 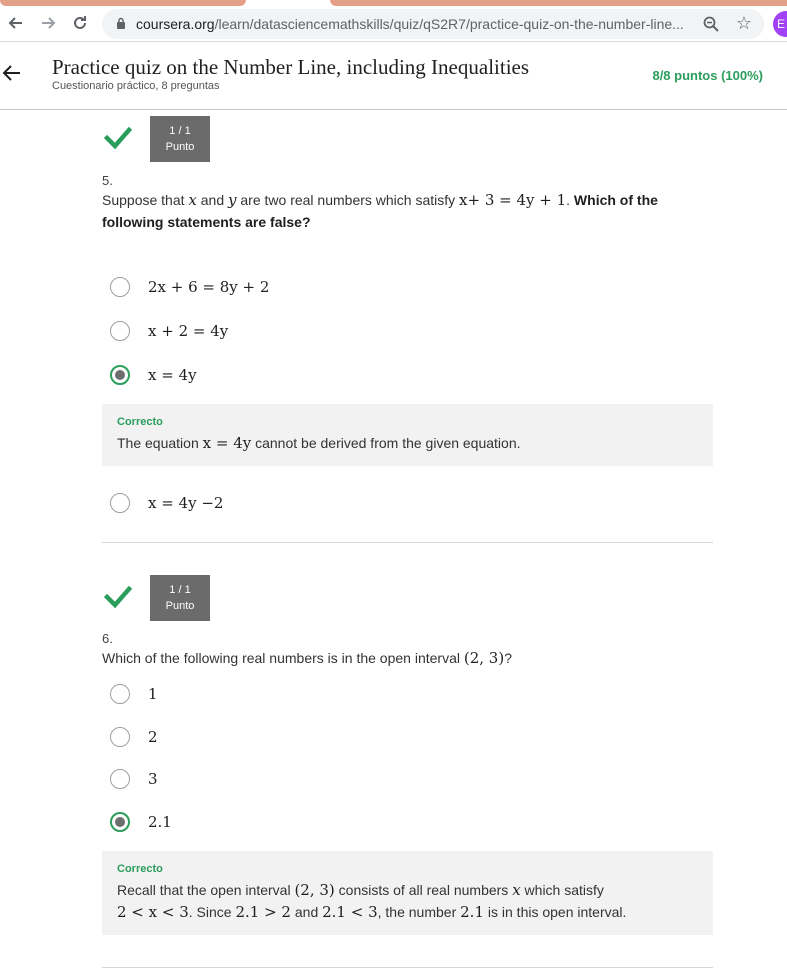 What do you see at coordinates (160, 822) in the screenshot?
I see `option-label: 2.1` at bounding box center [160, 822].